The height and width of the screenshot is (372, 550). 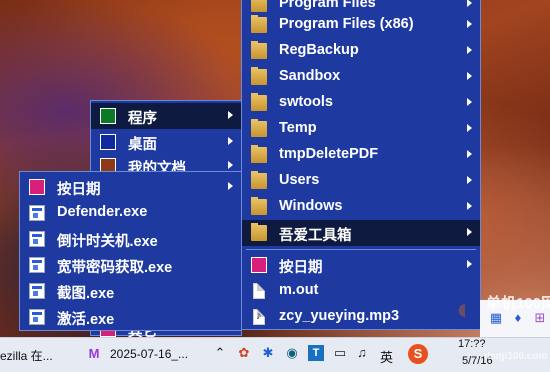 I want to click on menu-item-broadband-password: 宽带密码获取.exe, so click(x=130, y=265).